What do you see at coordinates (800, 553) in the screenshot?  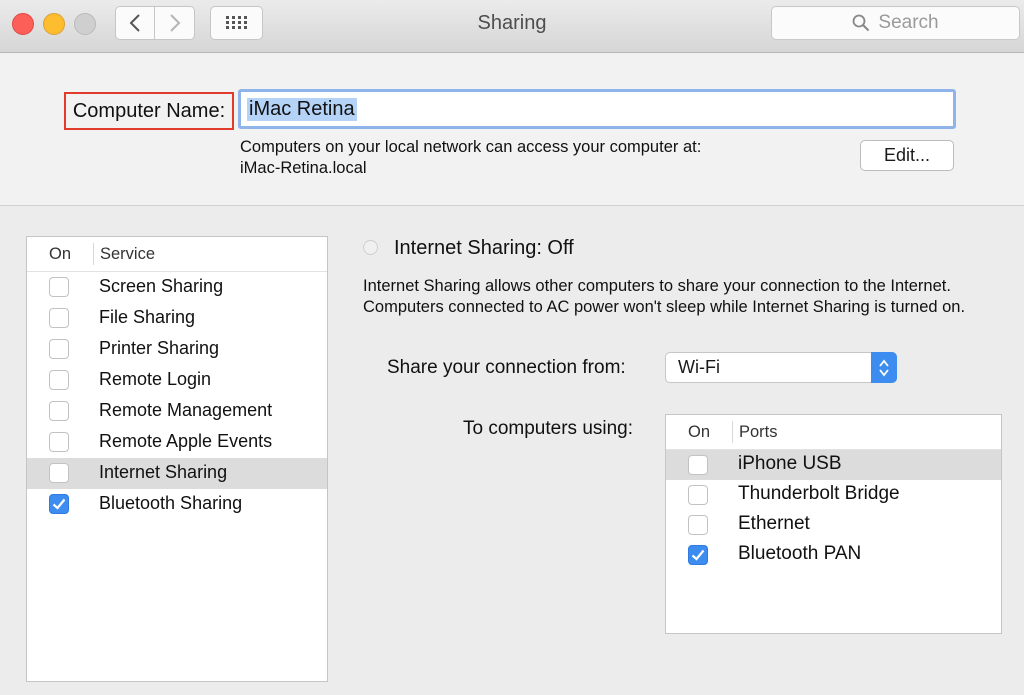 I see `port-row-label: Bluetooth PAN` at bounding box center [800, 553].